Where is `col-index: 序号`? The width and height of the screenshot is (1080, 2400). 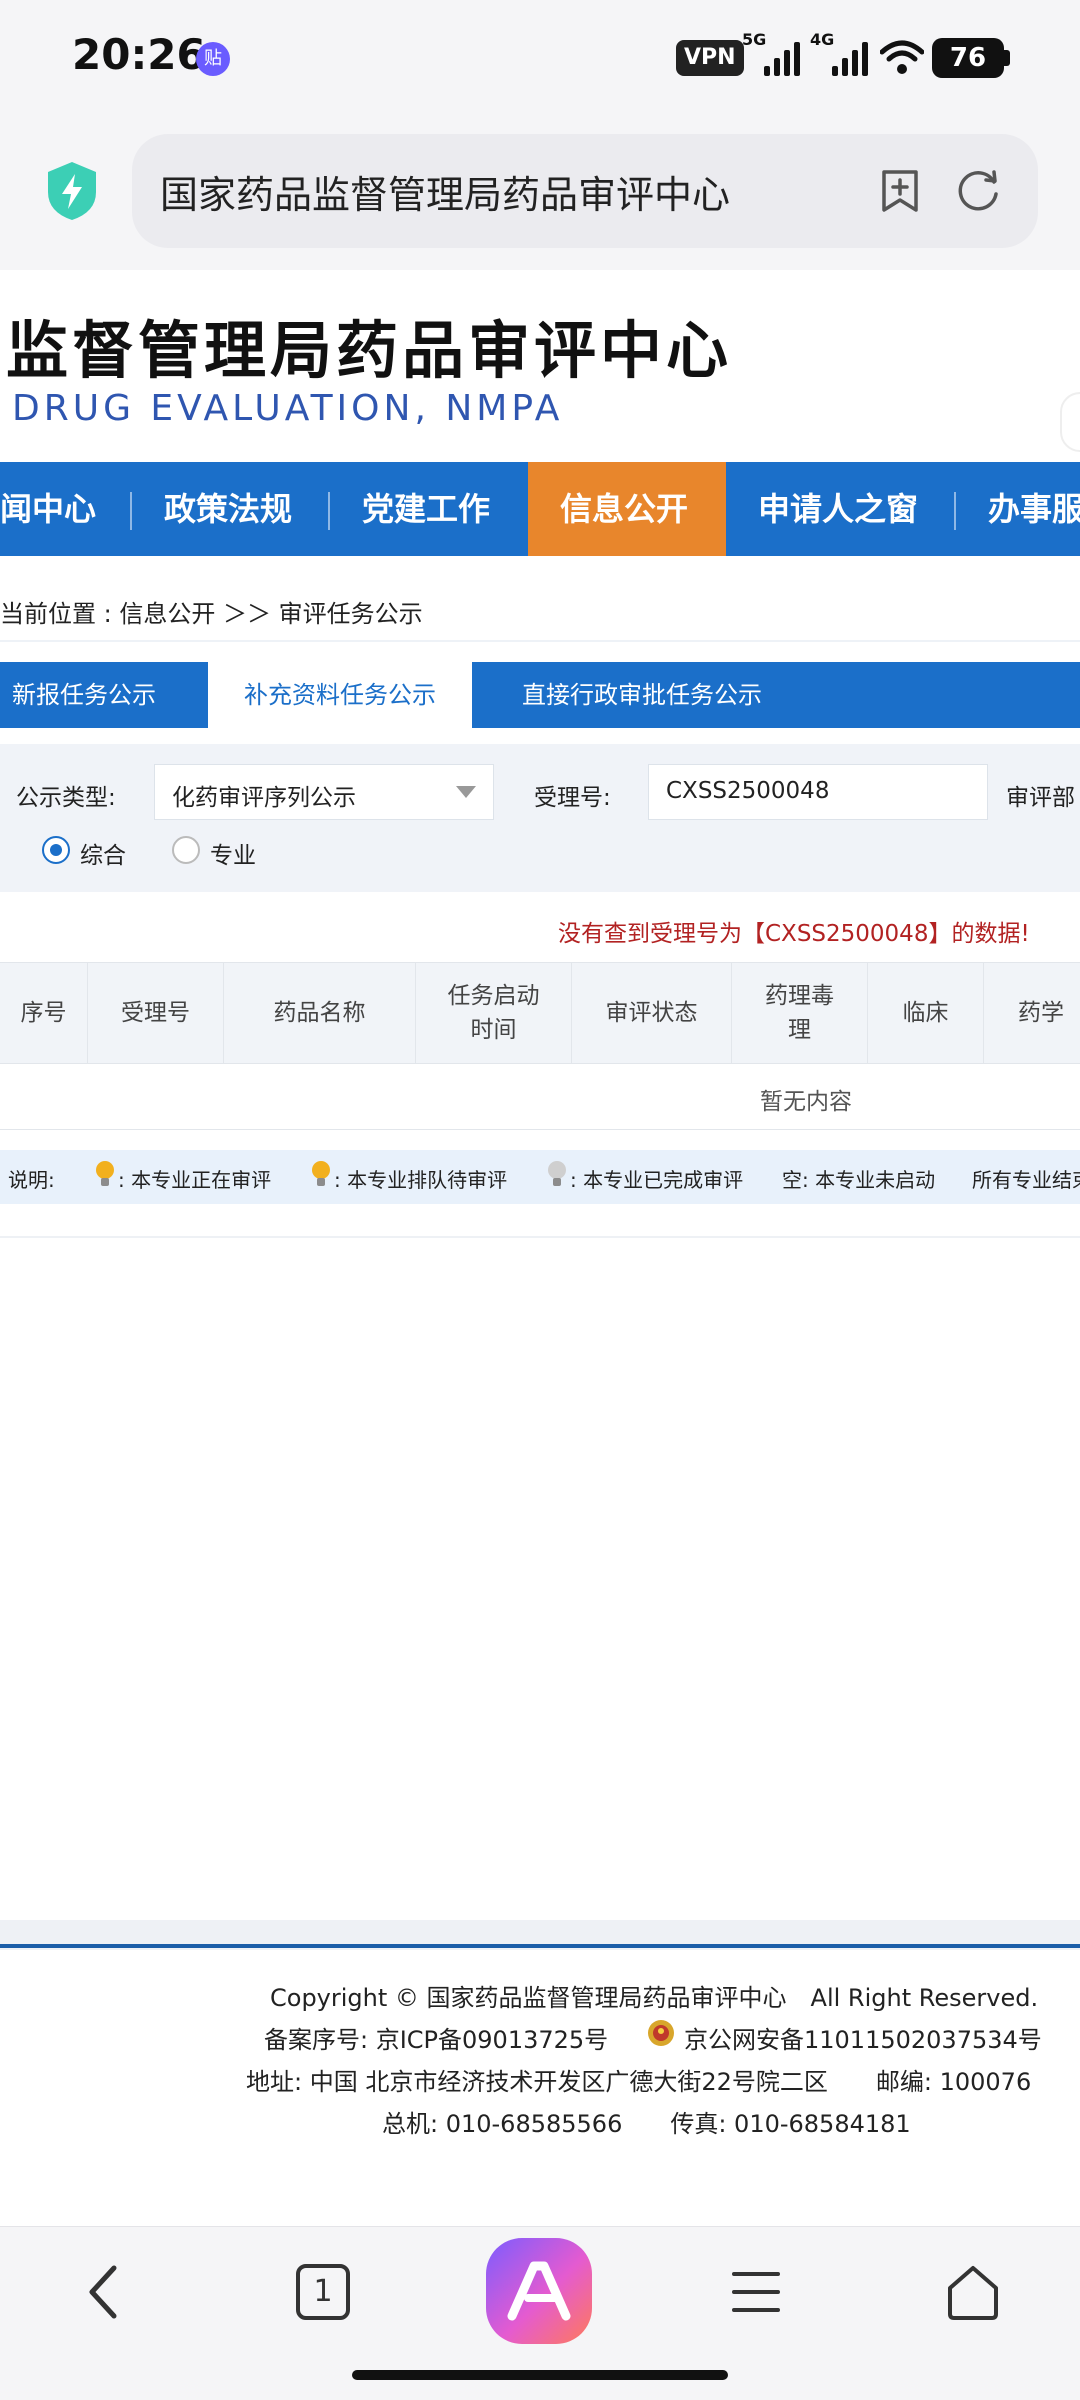 col-index: 序号 is located at coordinates (44, 1013).